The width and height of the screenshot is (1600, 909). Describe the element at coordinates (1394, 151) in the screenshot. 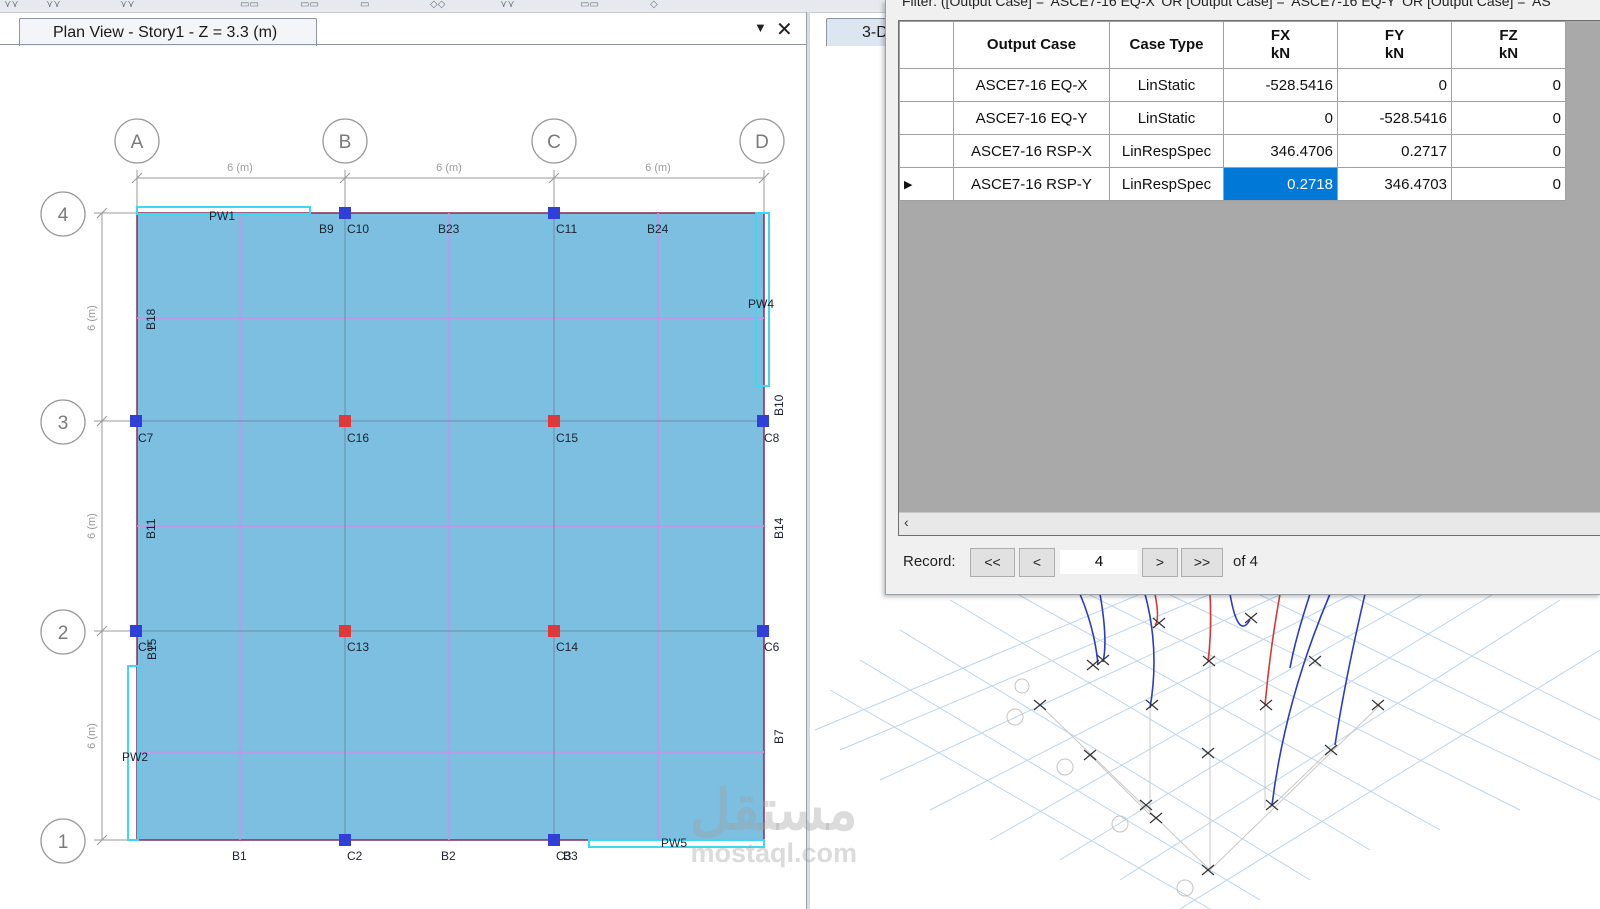

I see `cell-fy: 0.2717` at that location.